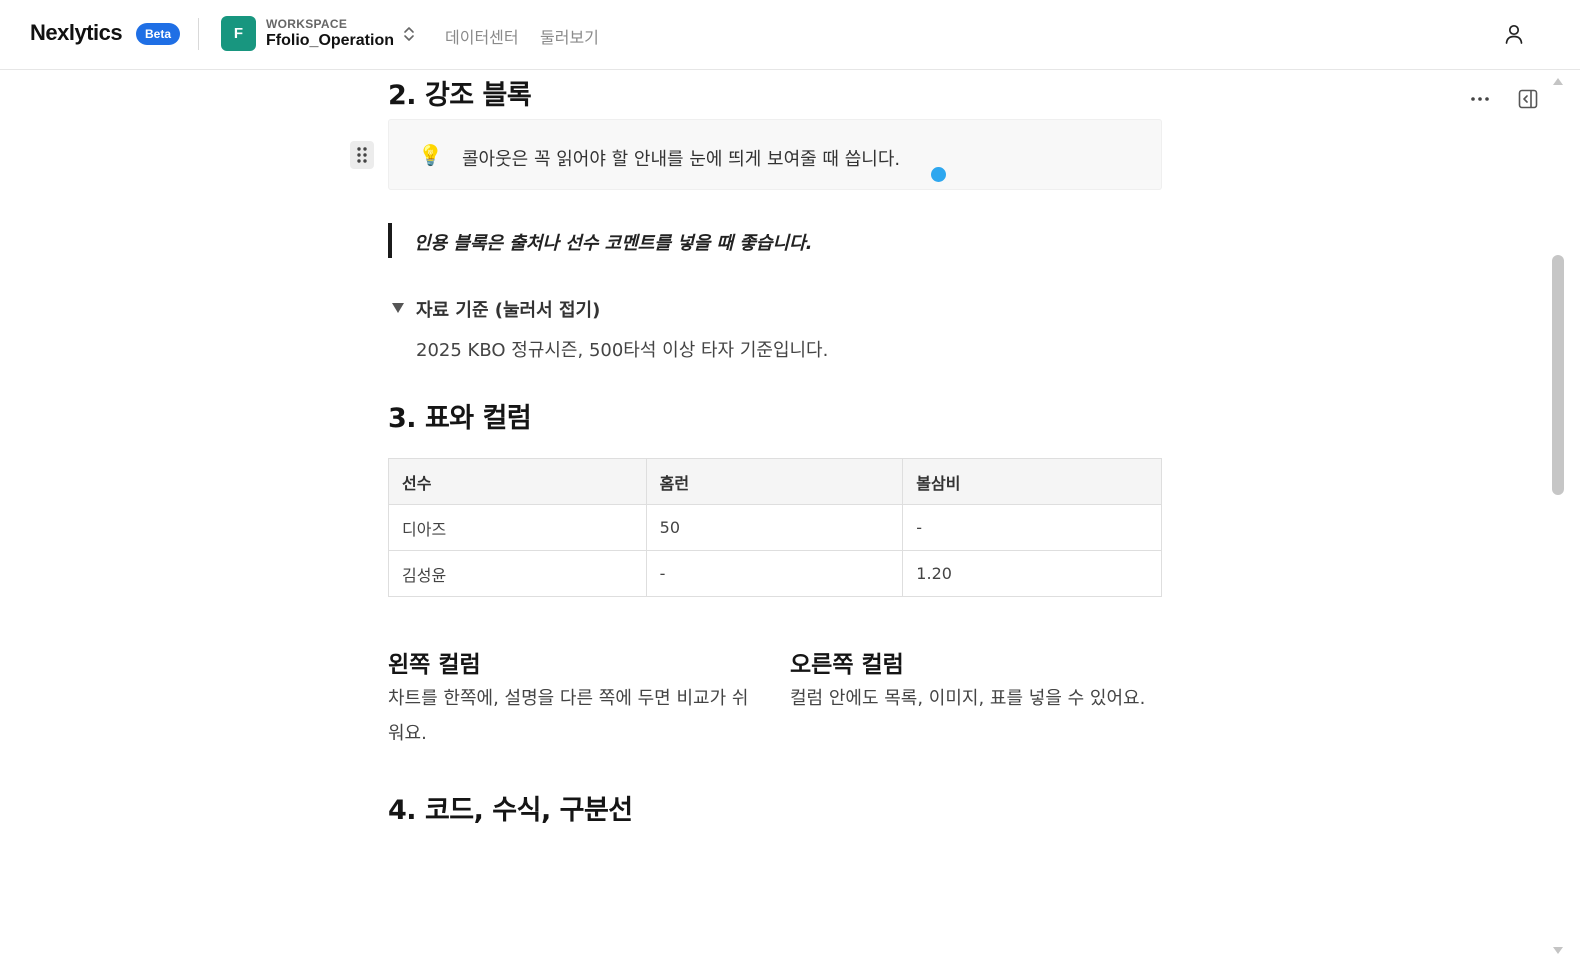  What do you see at coordinates (508, 309) in the screenshot?
I see `toggle-title: 자료 기준 (눌러서 접기)` at bounding box center [508, 309].